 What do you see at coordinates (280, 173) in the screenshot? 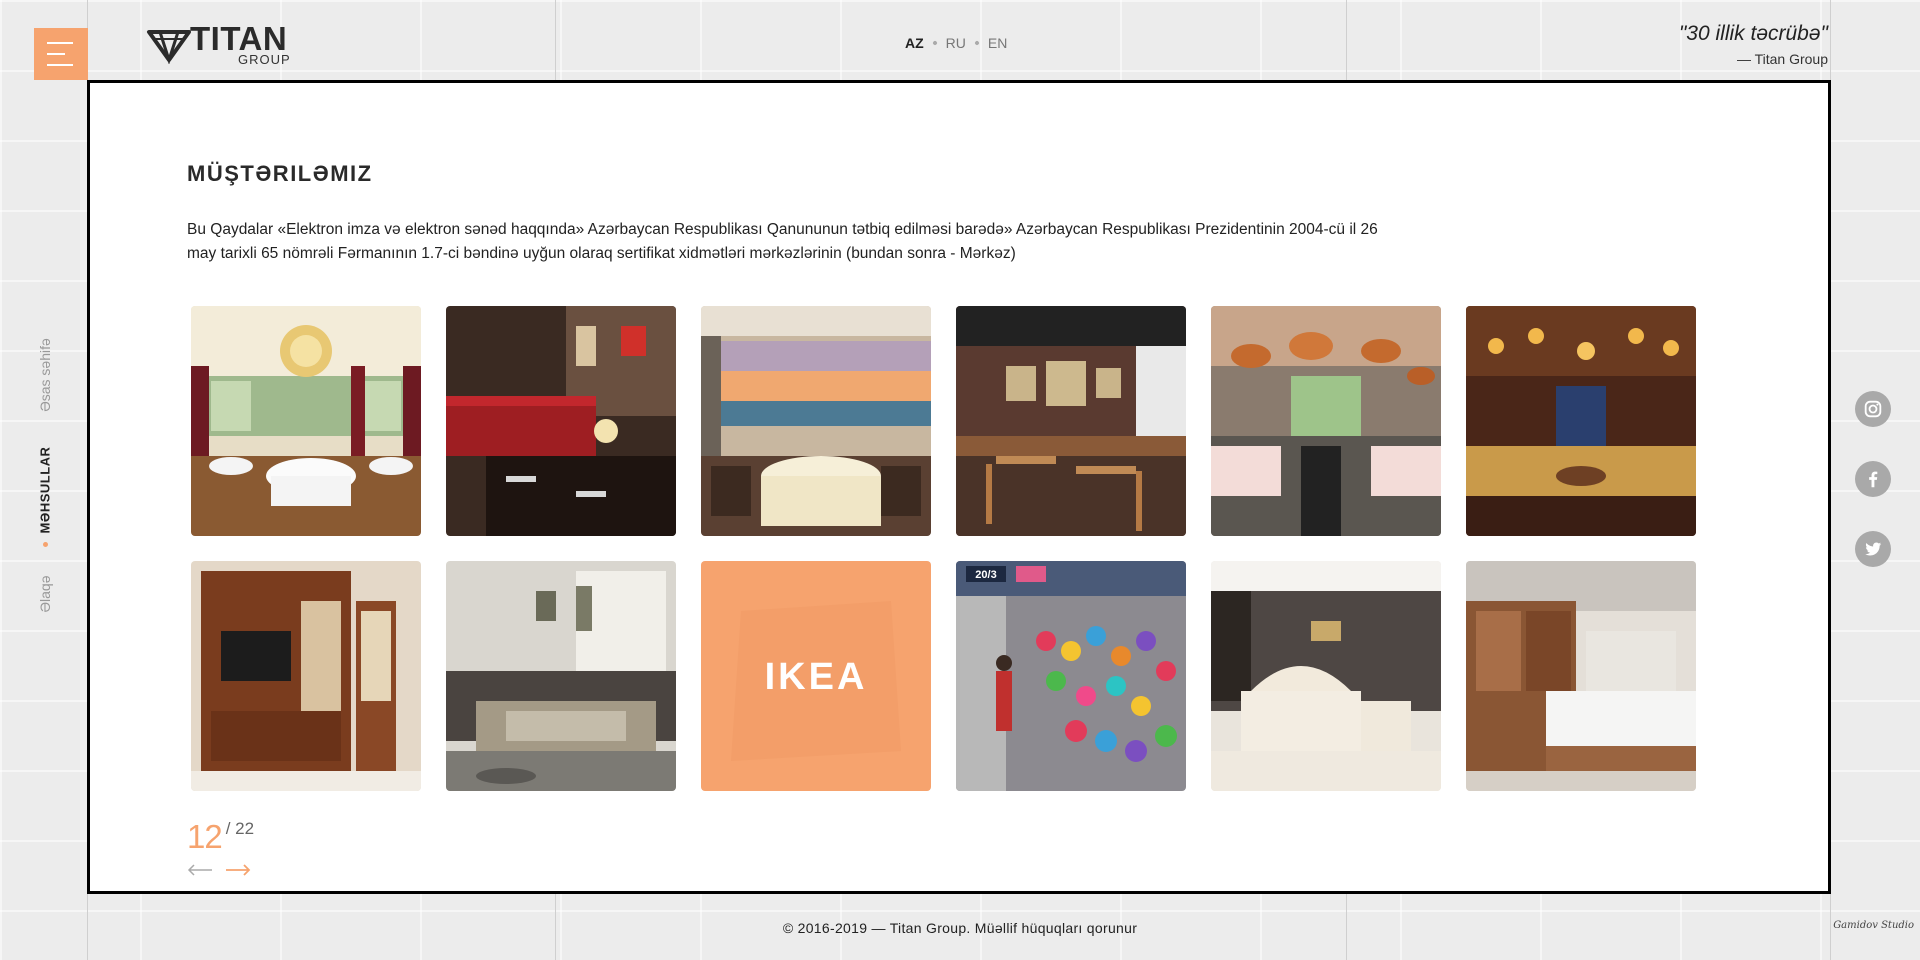
I see `page-title: MÜŞTƏRILƏMIZ` at bounding box center [280, 173].